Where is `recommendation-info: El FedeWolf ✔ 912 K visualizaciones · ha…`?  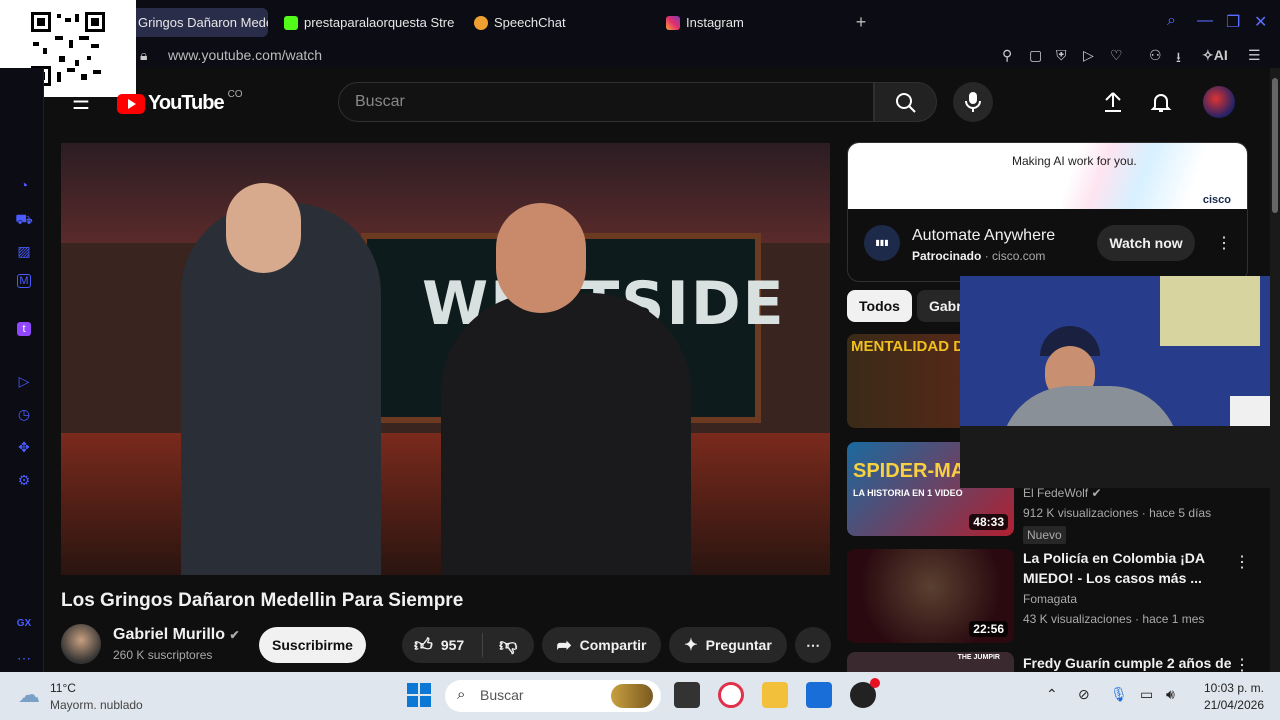 recommendation-info: El FedeWolf ✔ 912 K visualizaciones · ha… is located at coordinates (1138, 515).